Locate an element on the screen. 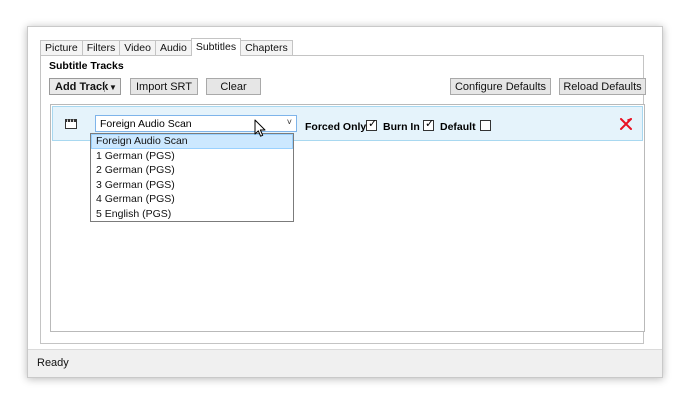 Image resolution: width=690 pixels, height=404 pixels. clear-button: Clear is located at coordinates (233, 86).